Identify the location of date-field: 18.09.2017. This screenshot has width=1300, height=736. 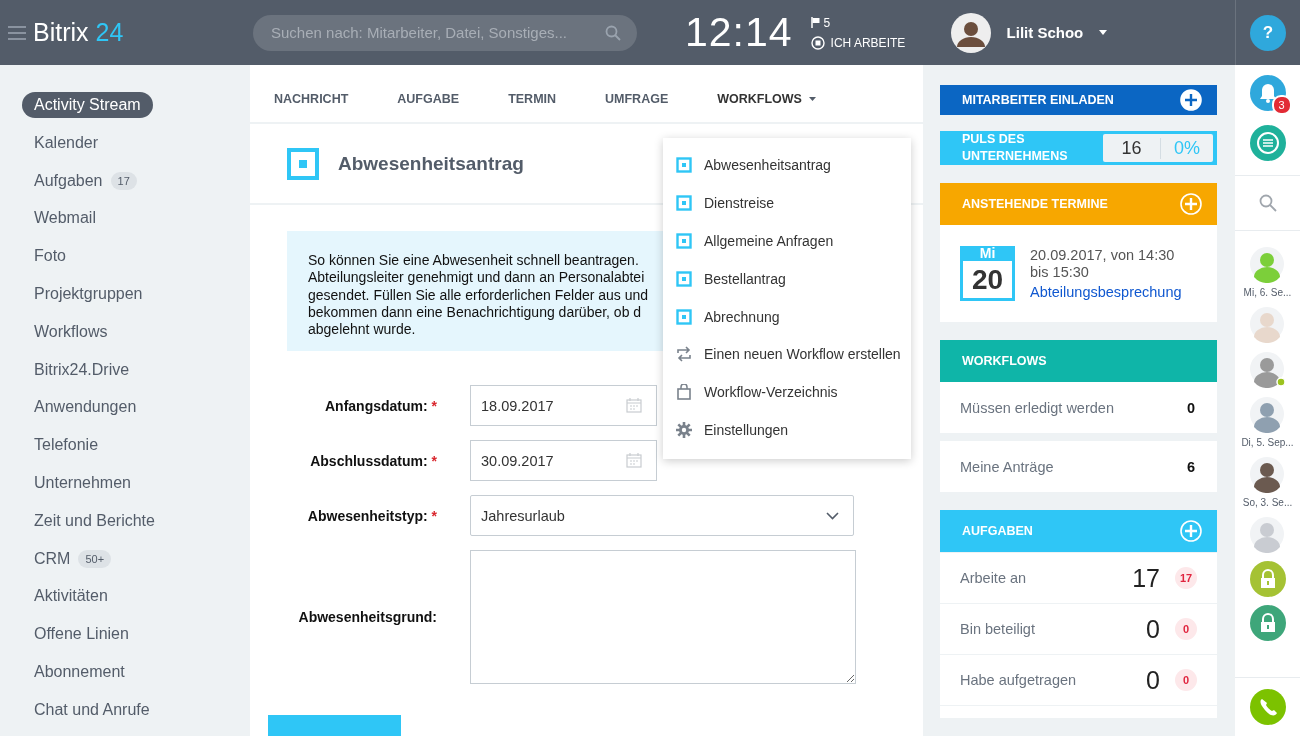
(563, 405).